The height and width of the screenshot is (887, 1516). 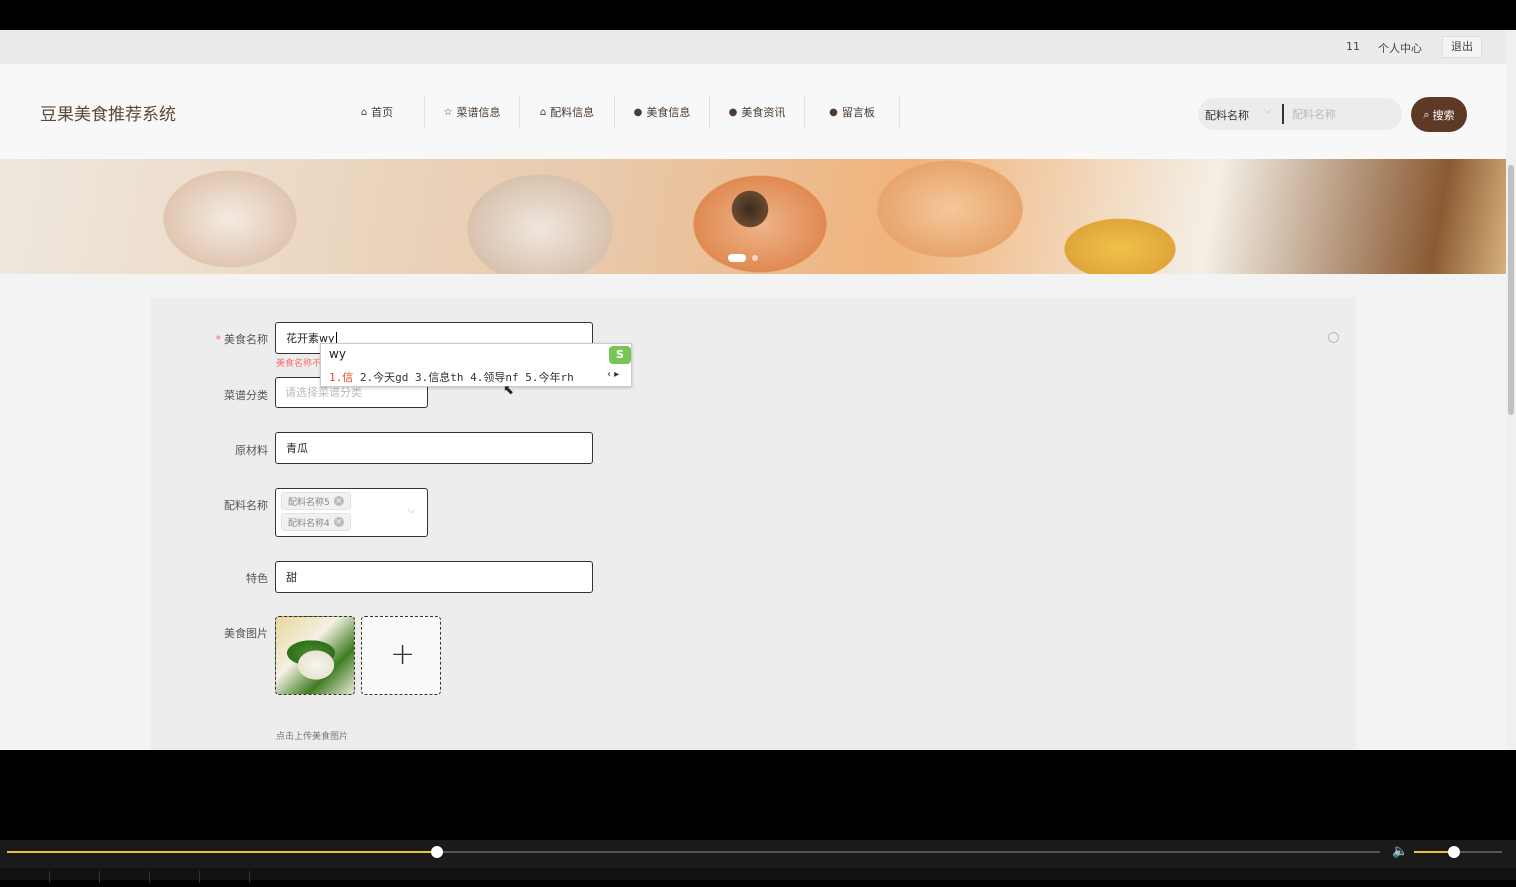 I want to click on star-icon: ☆, so click(x=448, y=112).